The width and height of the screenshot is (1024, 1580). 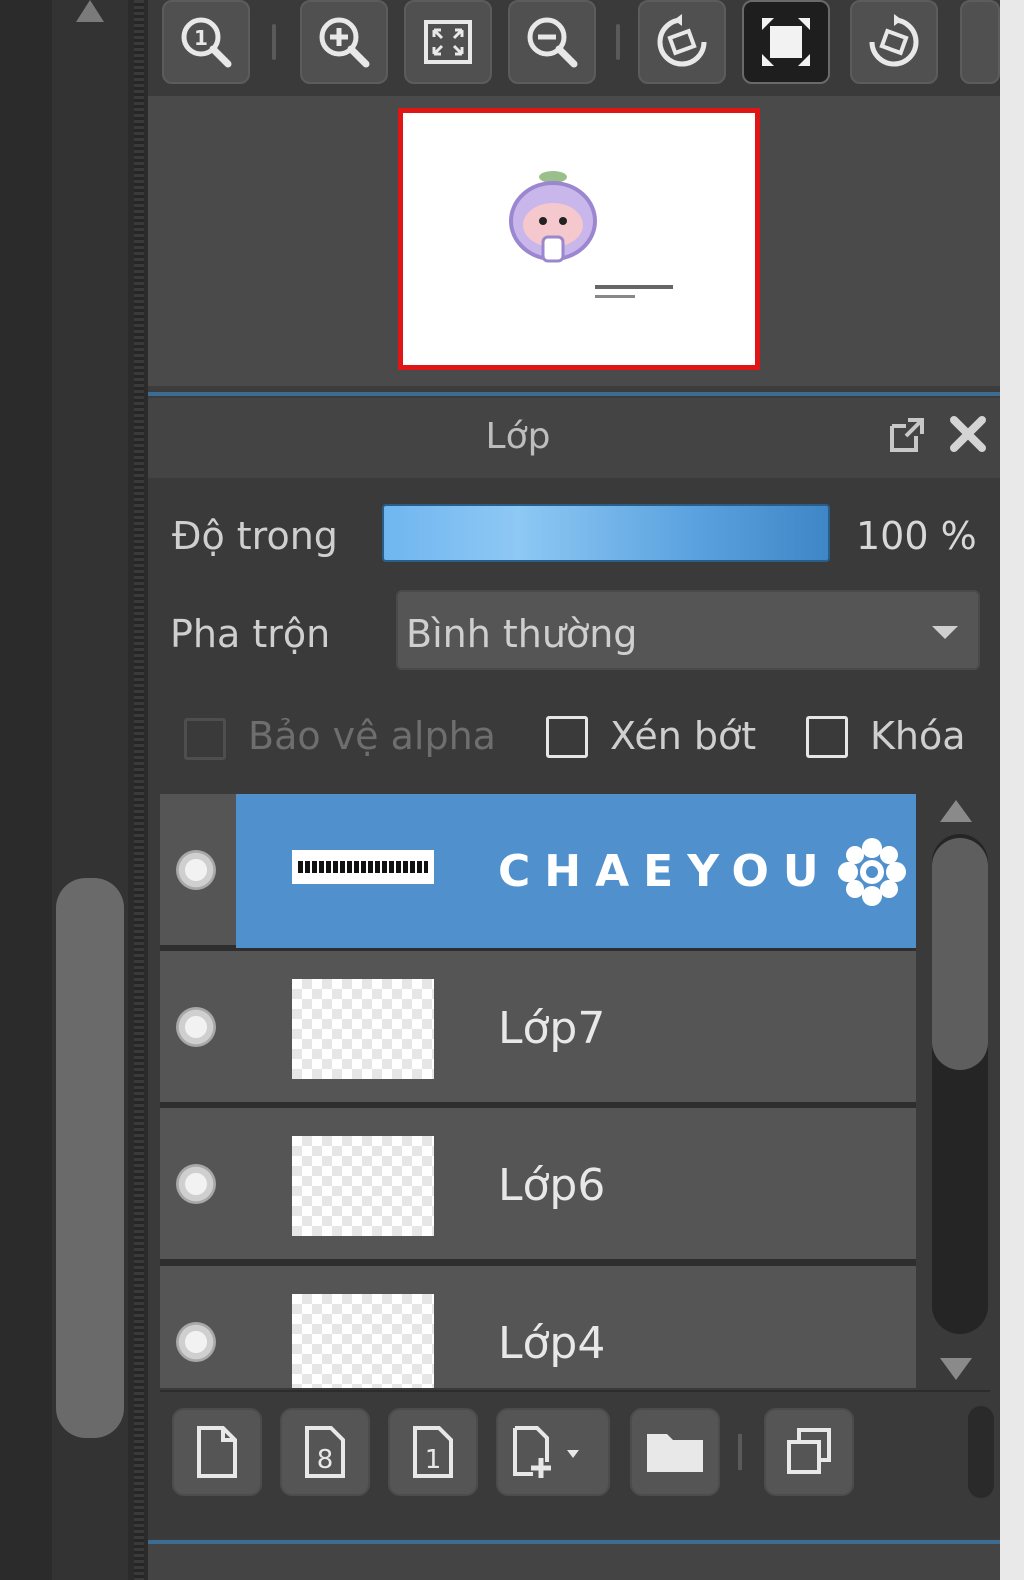 What do you see at coordinates (606, 533) in the screenshot?
I see `opacity-slider` at bounding box center [606, 533].